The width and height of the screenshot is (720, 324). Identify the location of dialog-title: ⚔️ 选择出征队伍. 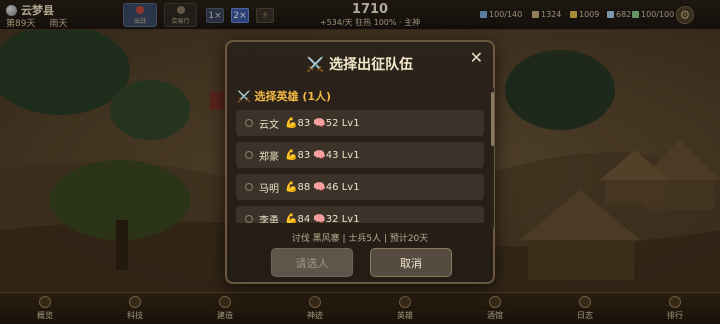
(360, 65).